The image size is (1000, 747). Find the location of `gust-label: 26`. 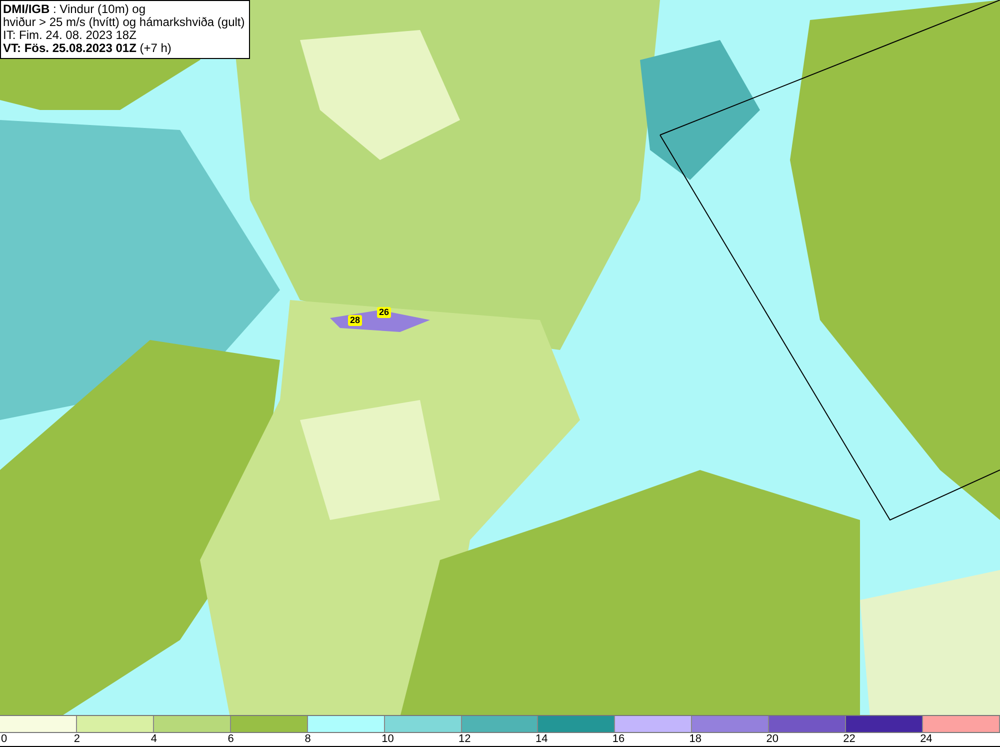

gust-label: 26 is located at coordinates (384, 312).